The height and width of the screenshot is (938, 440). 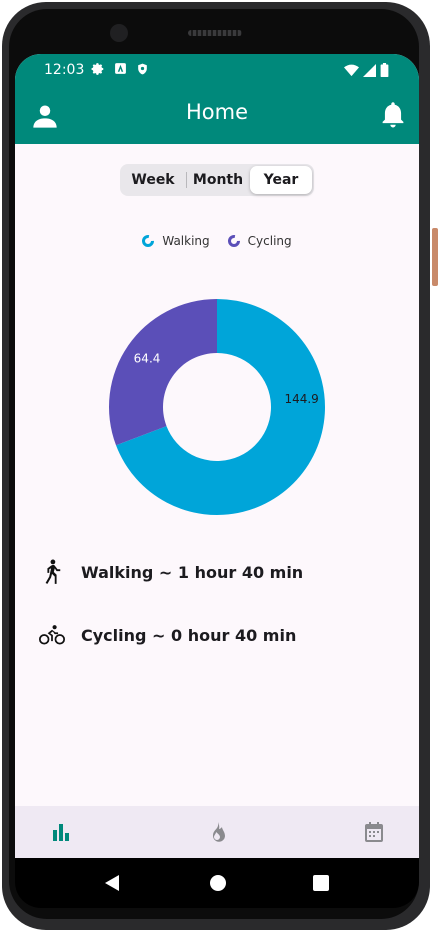 What do you see at coordinates (53, 571) in the screenshot?
I see `walking-icon` at bounding box center [53, 571].